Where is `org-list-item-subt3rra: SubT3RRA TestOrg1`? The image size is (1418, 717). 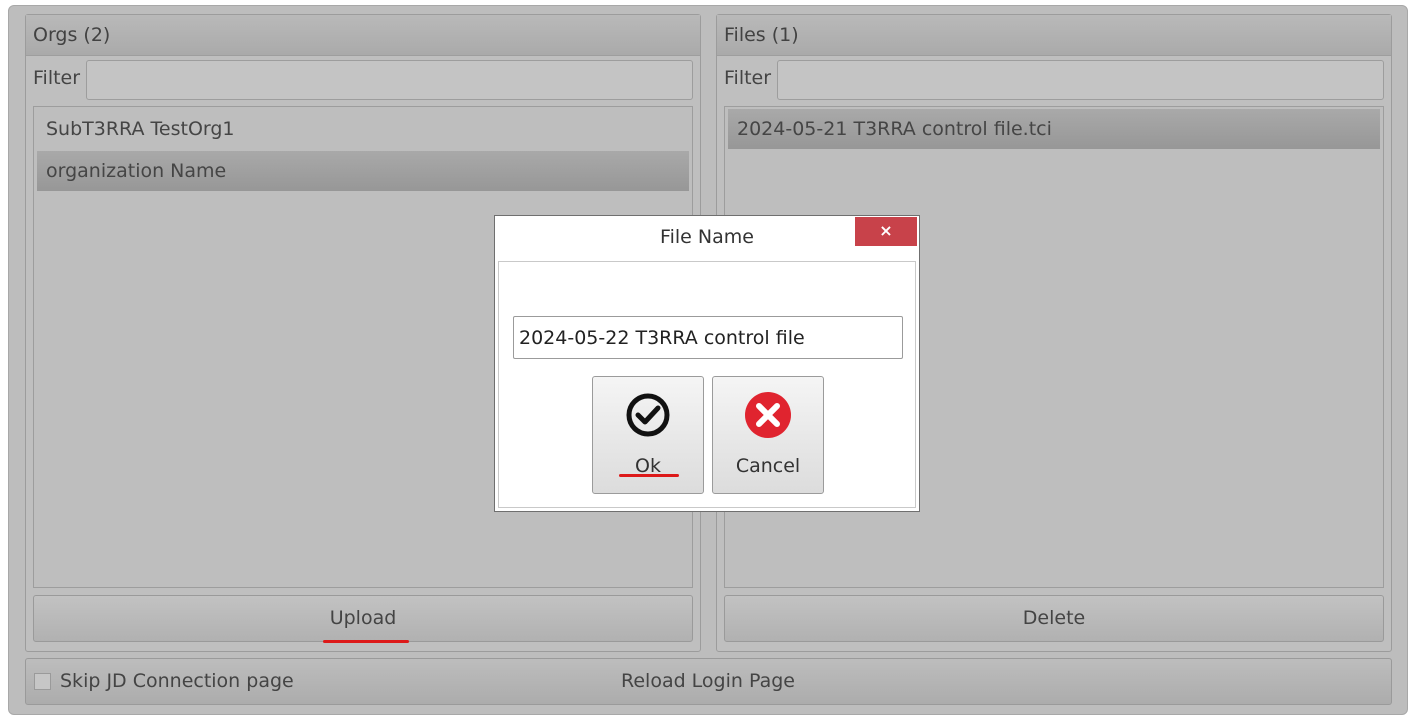 org-list-item-subt3rra: SubT3RRA TestOrg1 is located at coordinates (363, 129).